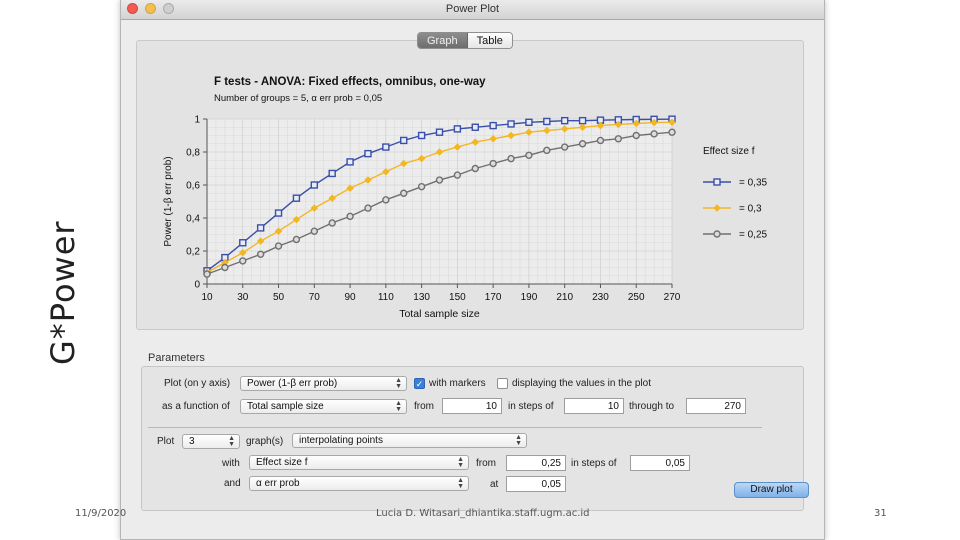 This screenshot has width=960, height=540. I want to click on x-tick-label: 210, so click(564, 297).